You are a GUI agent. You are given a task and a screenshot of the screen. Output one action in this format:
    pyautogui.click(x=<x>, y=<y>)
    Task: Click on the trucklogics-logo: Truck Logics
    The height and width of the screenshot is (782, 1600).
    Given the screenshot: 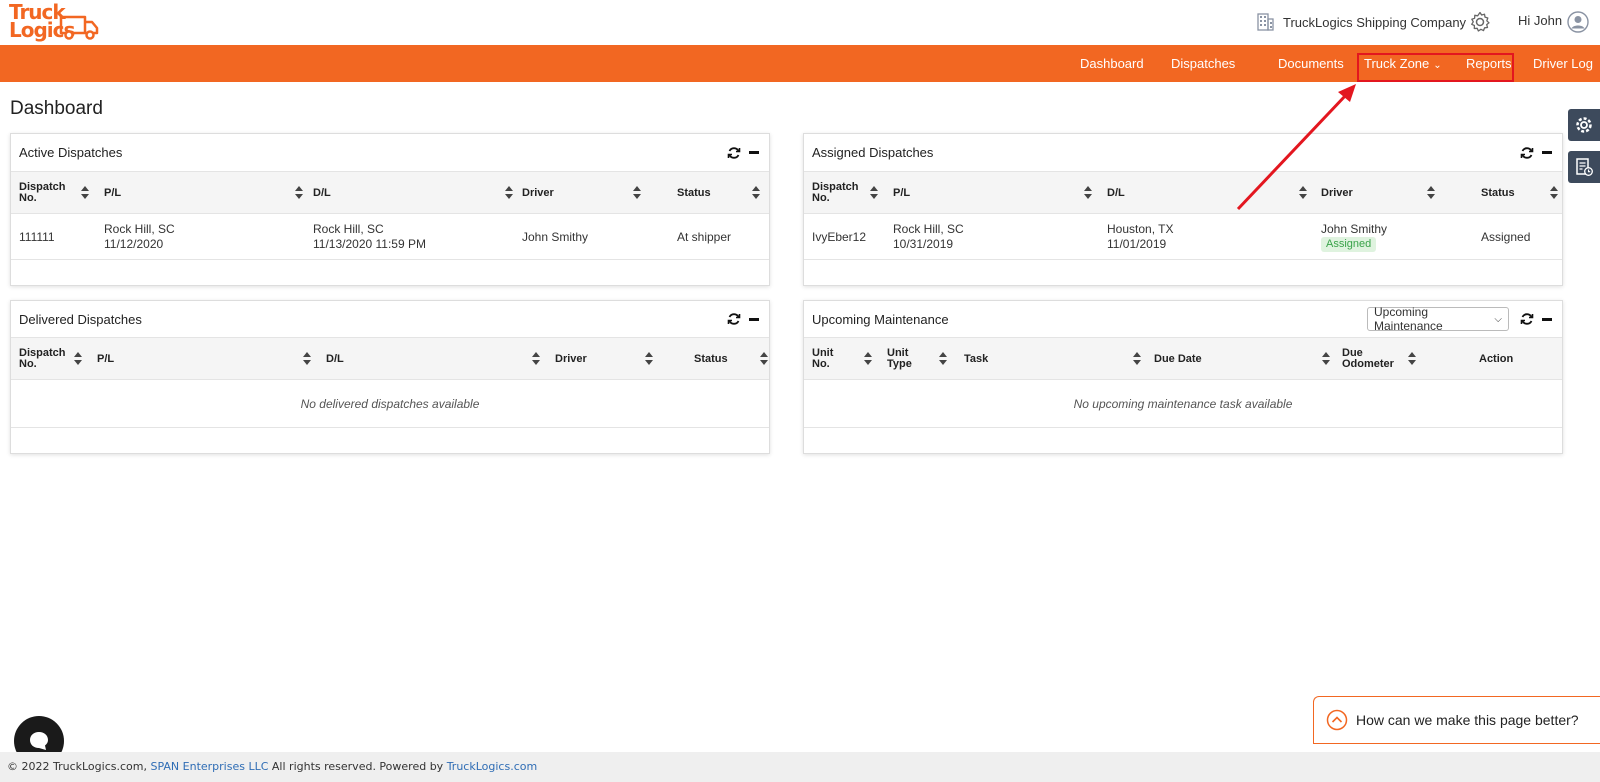 What is the action you would take?
    pyautogui.click(x=54, y=22)
    